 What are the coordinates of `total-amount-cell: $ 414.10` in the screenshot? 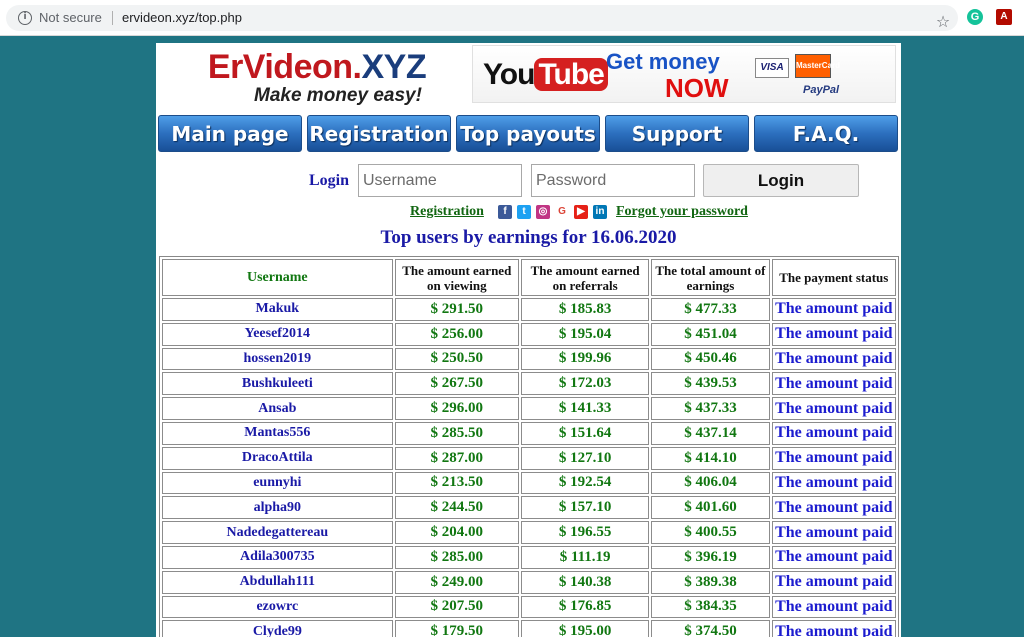 It's located at (710, 458).